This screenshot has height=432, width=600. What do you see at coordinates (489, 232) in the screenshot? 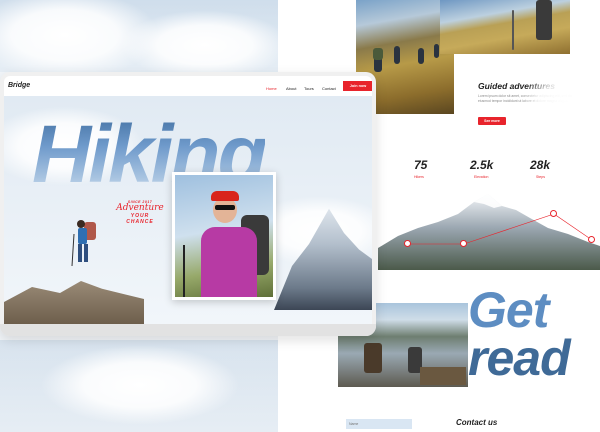
I see `mountain-range-illustration` at bounding box center [489, 232].